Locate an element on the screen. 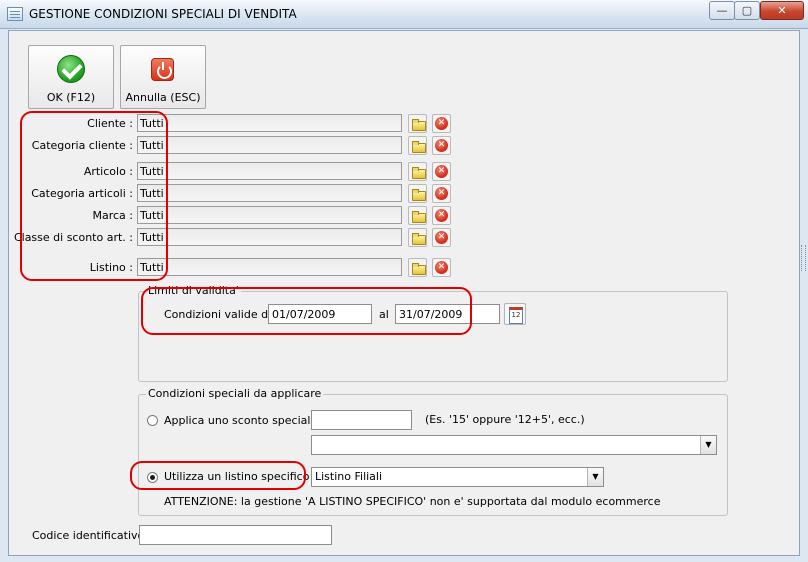 This screenshot has height=562, width=808. filter-input-articolo is located at coordinates (269, 171).